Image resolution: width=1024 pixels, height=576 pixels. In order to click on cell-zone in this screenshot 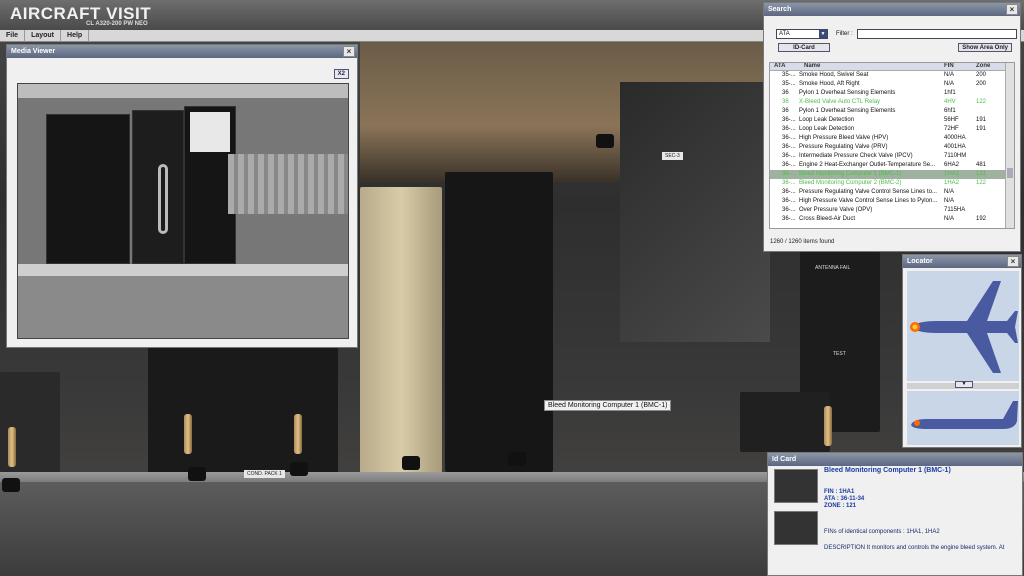, I will do `click(989, 93)`.